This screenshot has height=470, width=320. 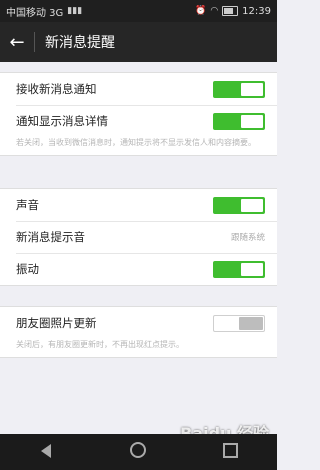 I want to click on circle-home-icon, so click(x=138, y=450).